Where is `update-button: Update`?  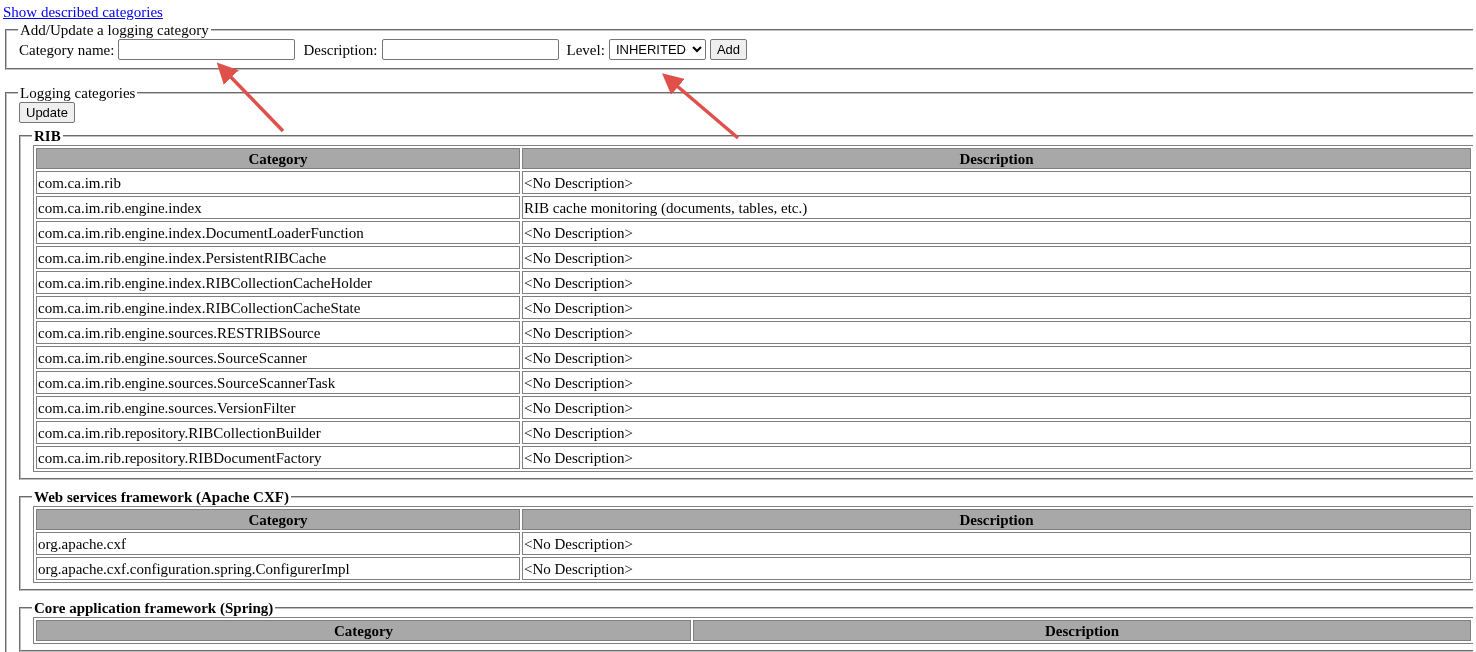 update-button: Update is located at coordinates (47, 112).